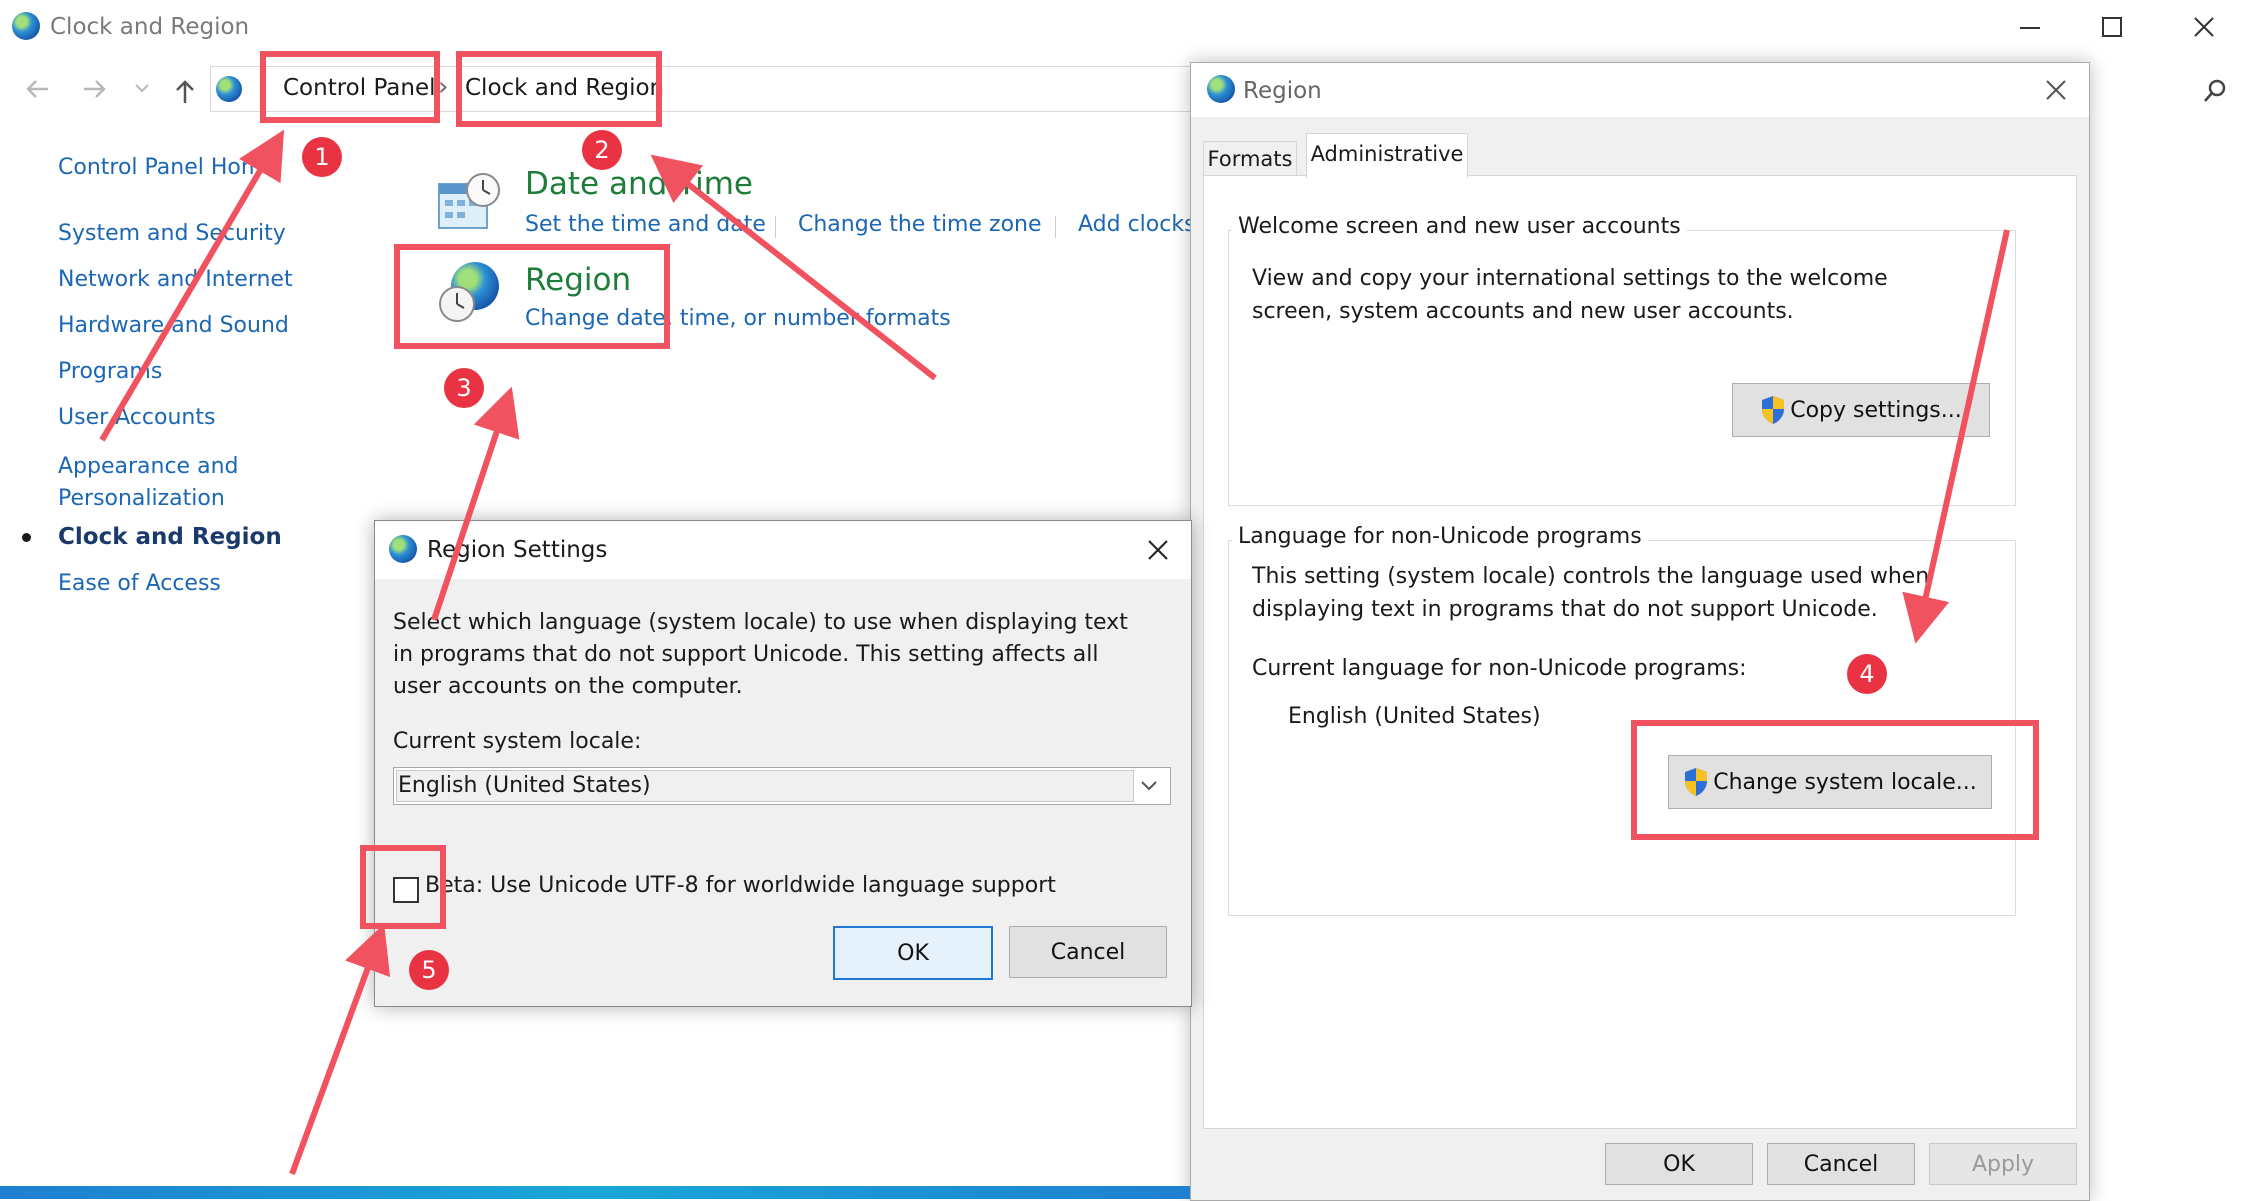  Describe the element at coordinates (429, 970) in the screenshot. I see `annotation-badge-5: 5` at that location.